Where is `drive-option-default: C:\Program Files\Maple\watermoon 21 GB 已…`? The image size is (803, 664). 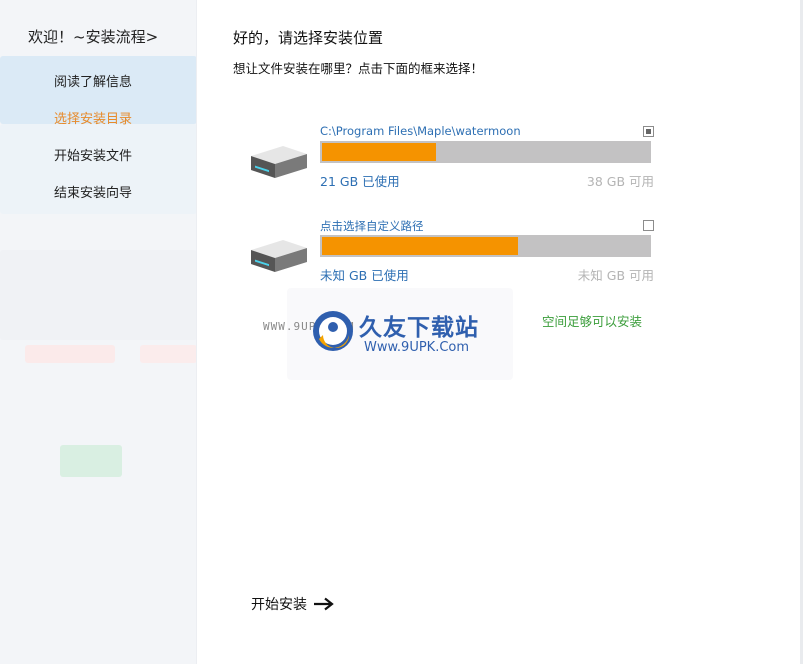
drive-option-default: C:\Program Files\Maple\watermoon 21 GB 已… is located at coordinates (452, 160).